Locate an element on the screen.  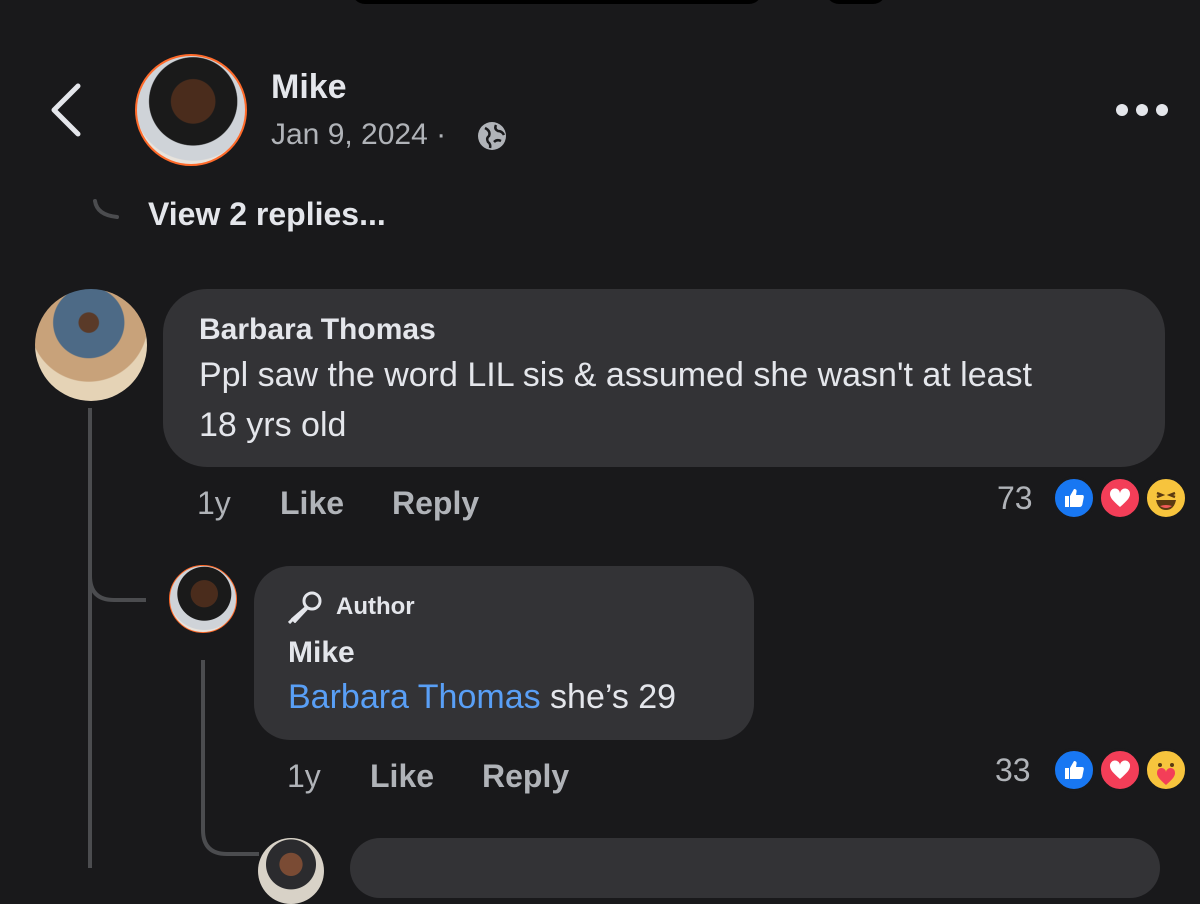
post-date-text: Jan 9, 2024 is located at coordinates (349, 134).